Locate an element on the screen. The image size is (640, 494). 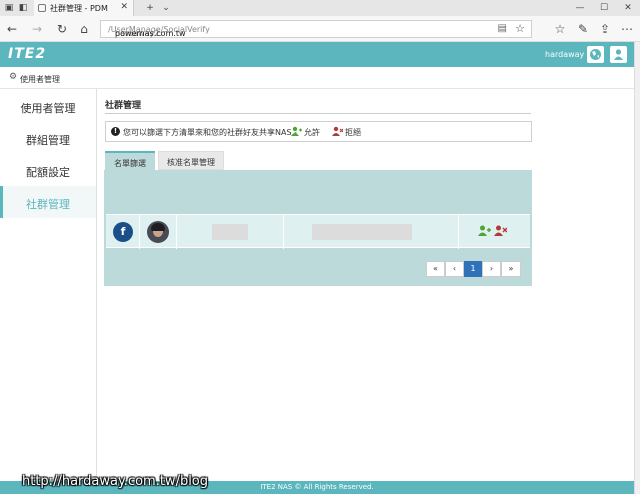
maximize-icon: ☐ is located at coordinates (604, 8).